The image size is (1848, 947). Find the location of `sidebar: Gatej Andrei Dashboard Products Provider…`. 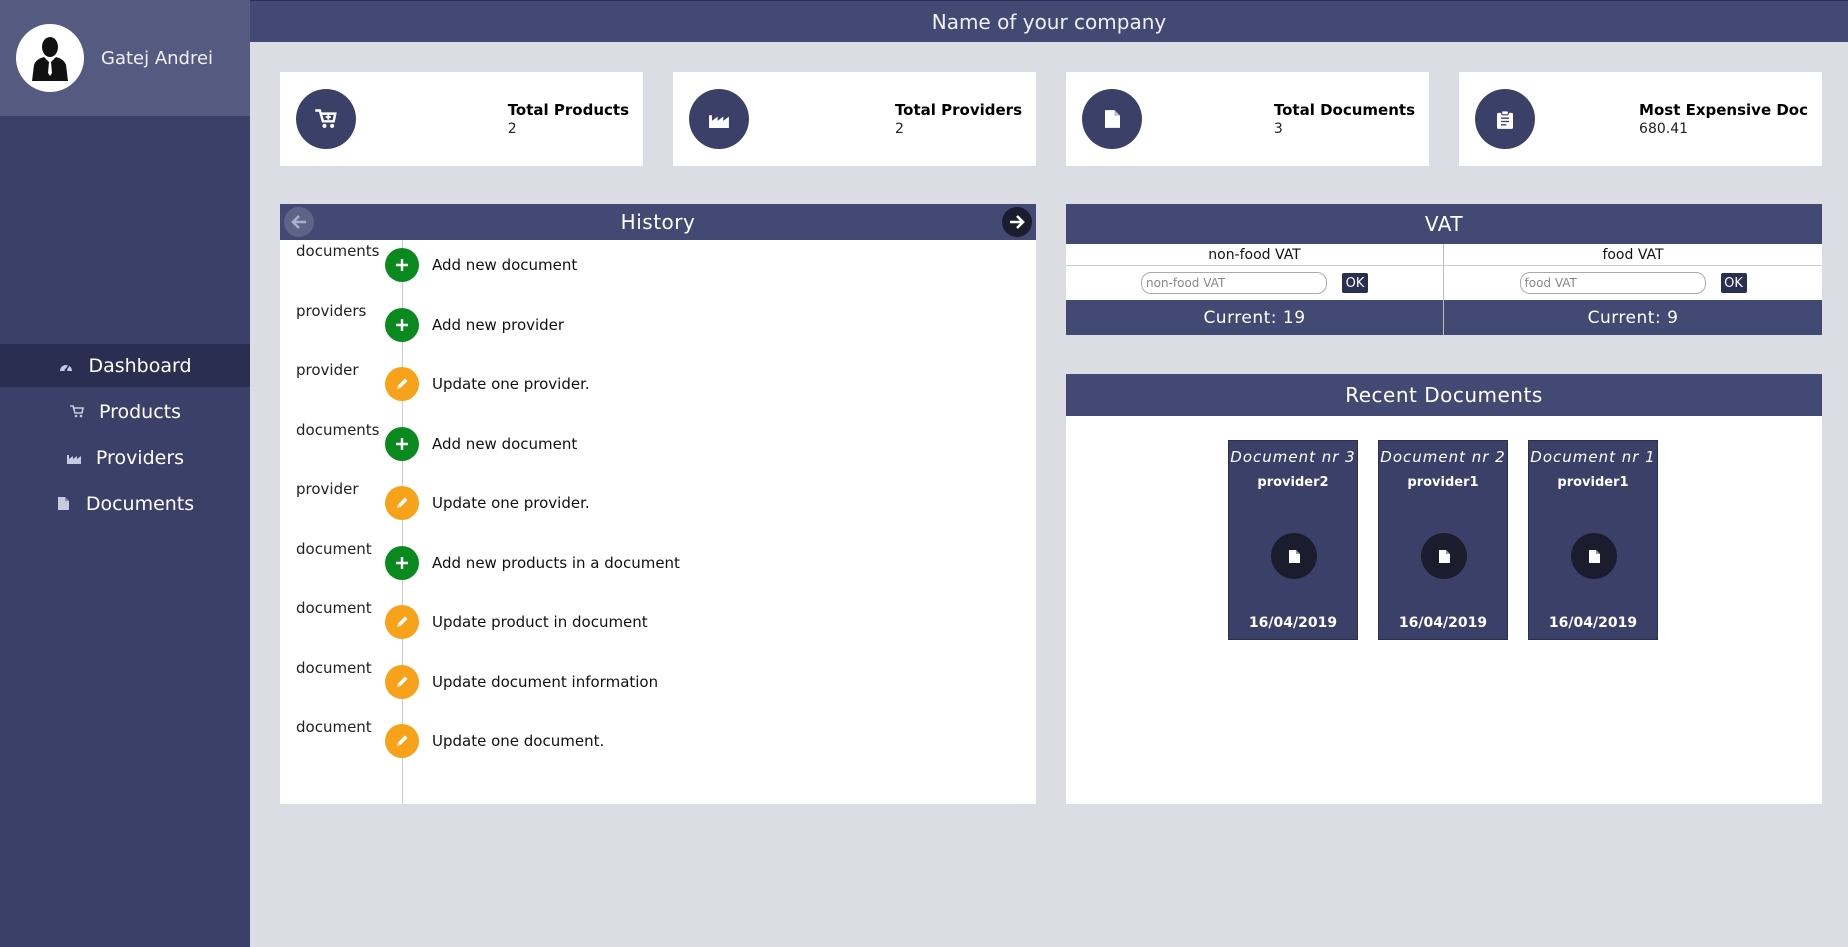

sidebar: Gatej Andrei Dashboard Products Provider… is located at coordinates (125, 473).